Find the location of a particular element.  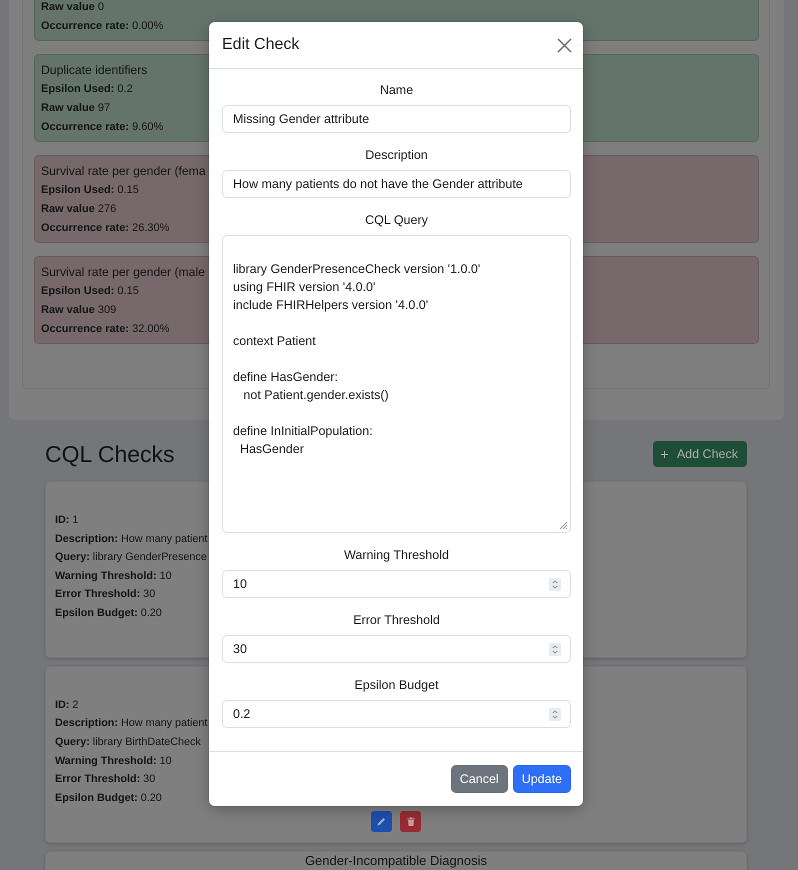

result-title: Survival rate per gender (male is located at coordinates (123, 272).